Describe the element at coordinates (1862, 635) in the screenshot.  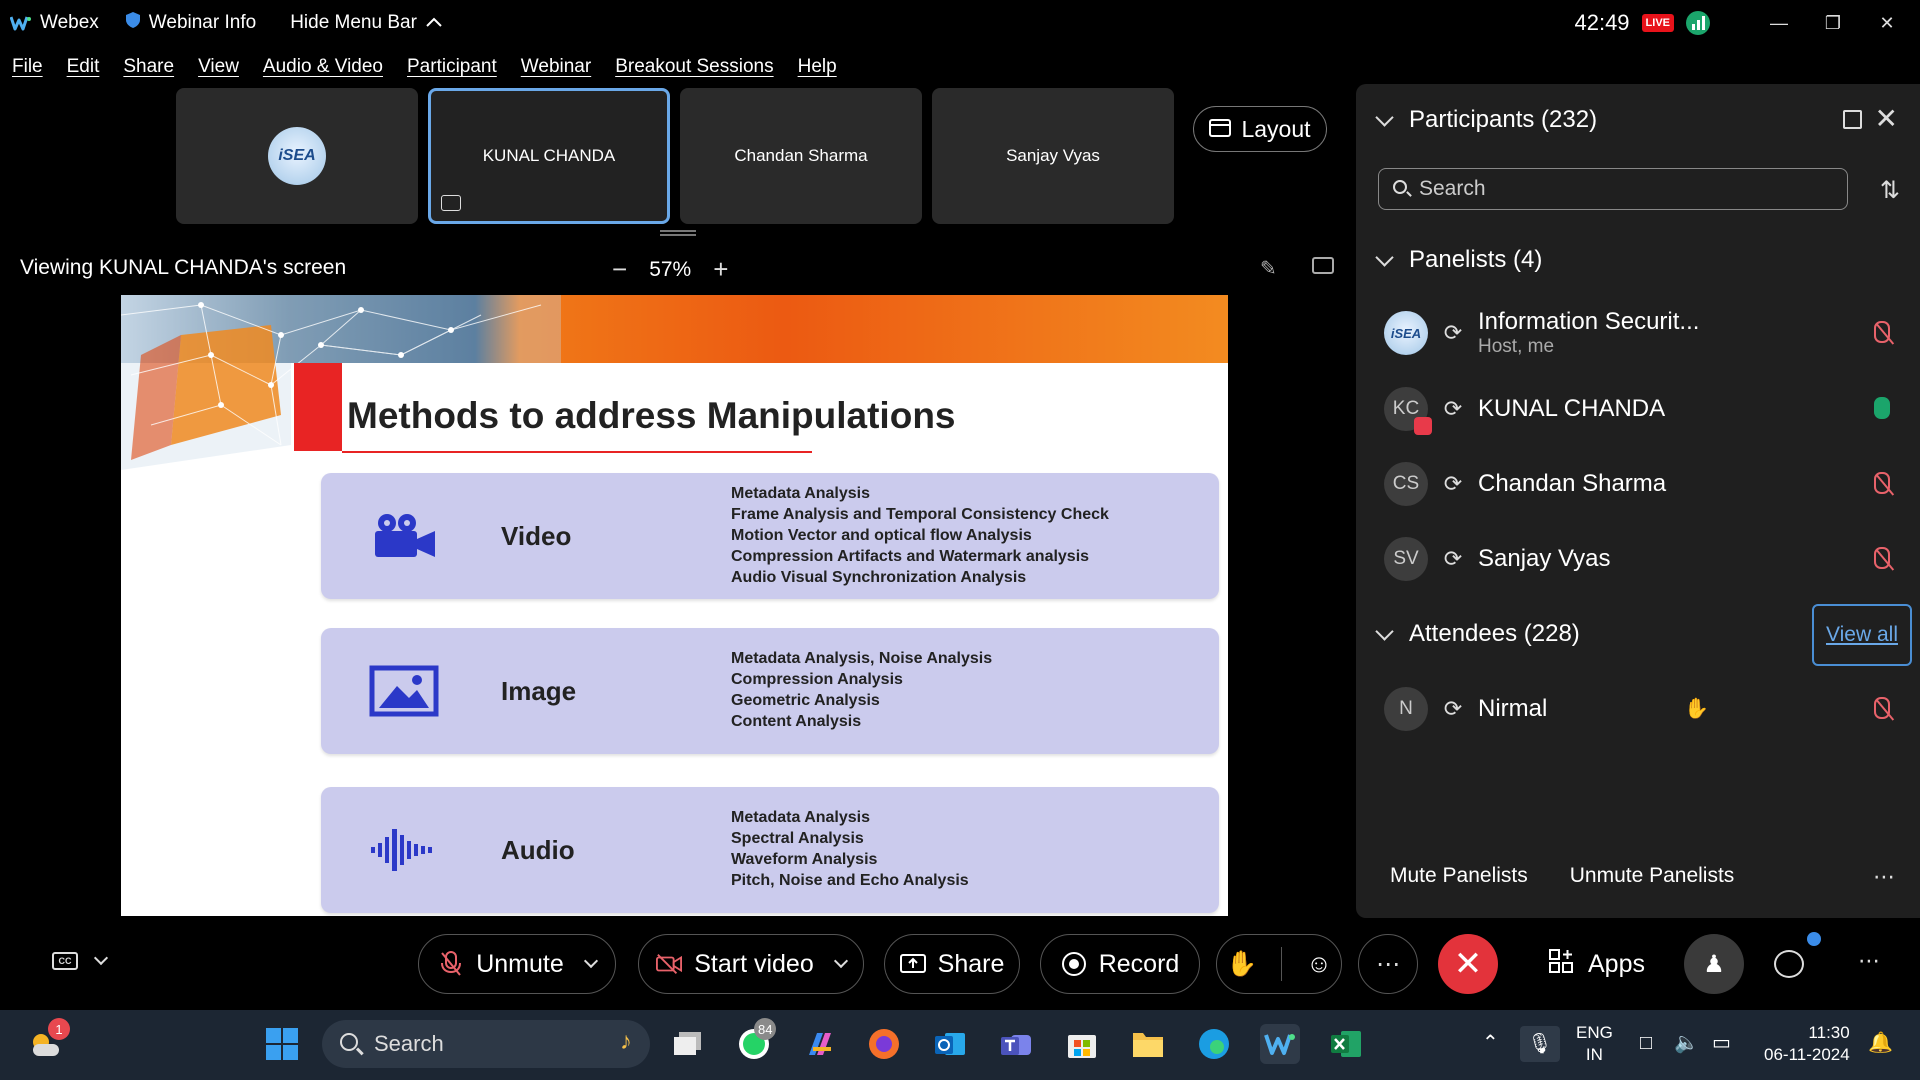
I see `view-all-attendees-link: View all` at that location.